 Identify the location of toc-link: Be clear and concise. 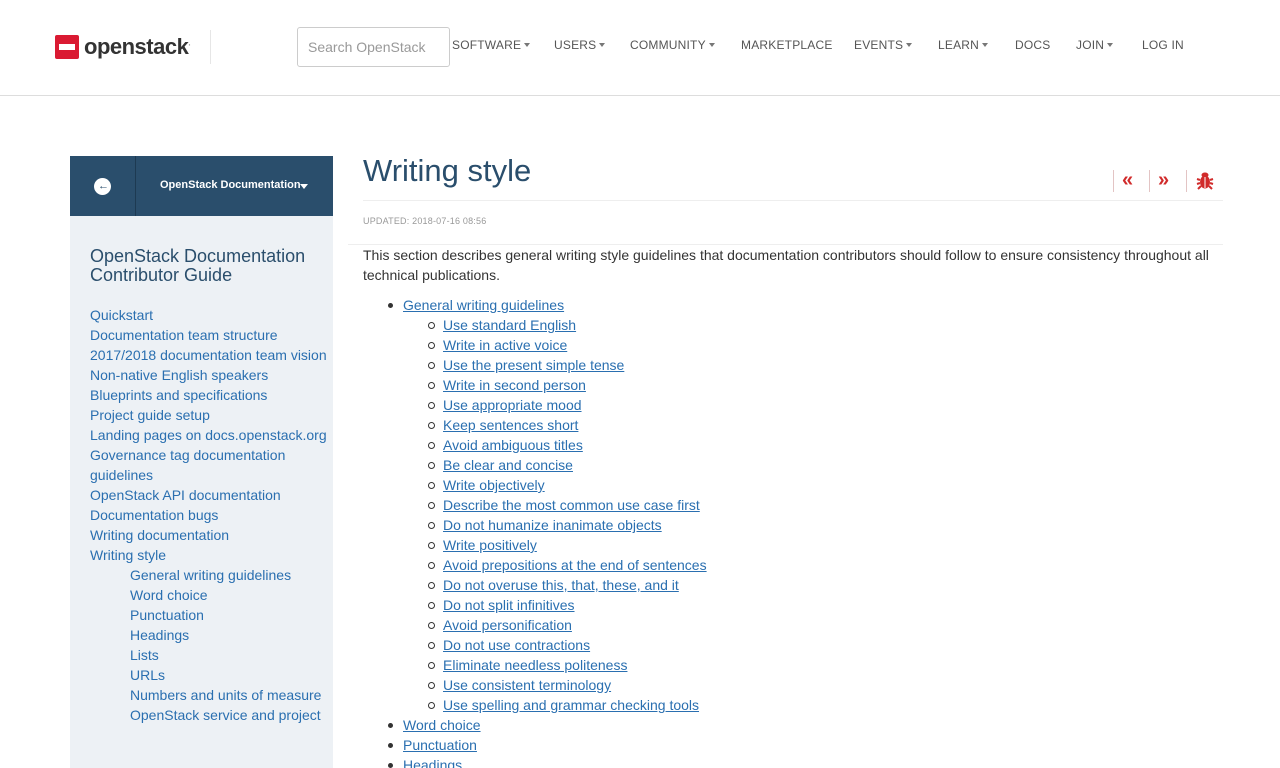
(508, 465).